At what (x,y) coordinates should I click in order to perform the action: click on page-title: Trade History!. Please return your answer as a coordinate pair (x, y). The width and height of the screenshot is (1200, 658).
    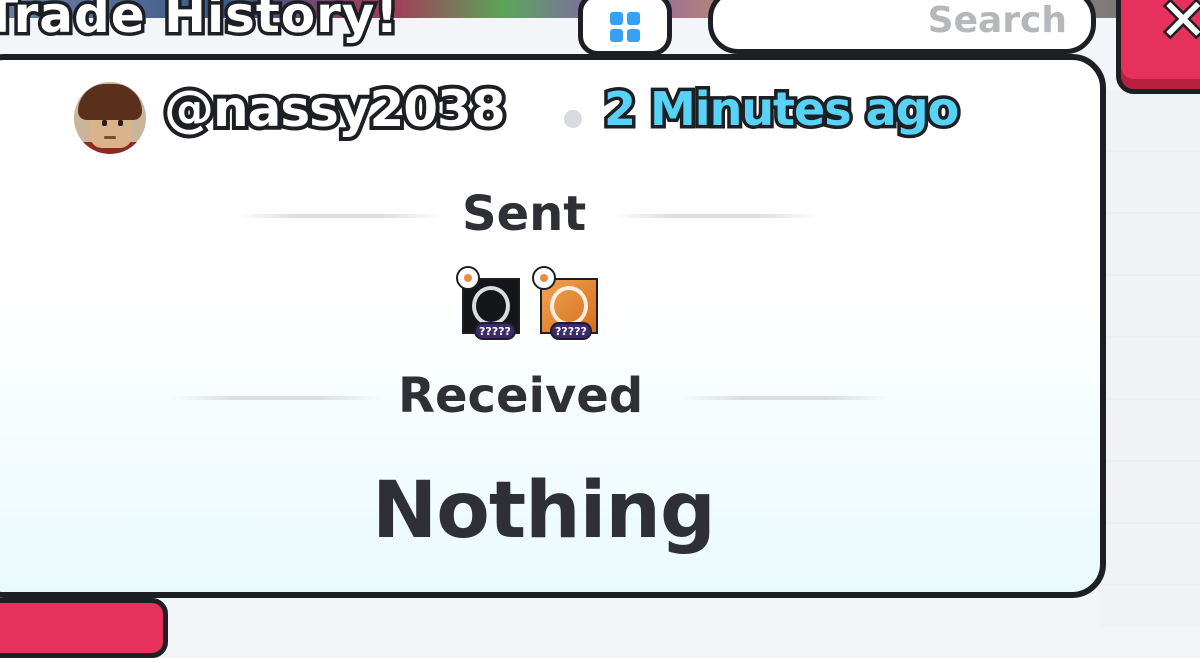
    Looking at the image, I should click on (201, 24).